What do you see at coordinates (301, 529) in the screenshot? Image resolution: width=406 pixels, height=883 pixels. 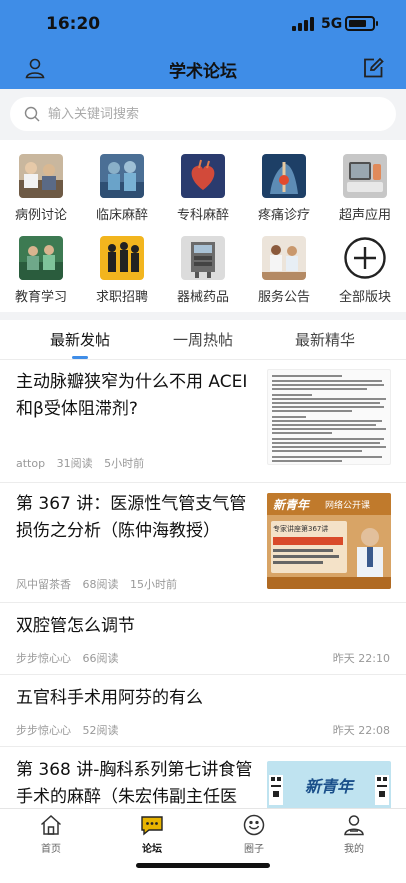 I see `thumbnail-heading: 专家讲座第367讲` at bounding box center [301, 529].